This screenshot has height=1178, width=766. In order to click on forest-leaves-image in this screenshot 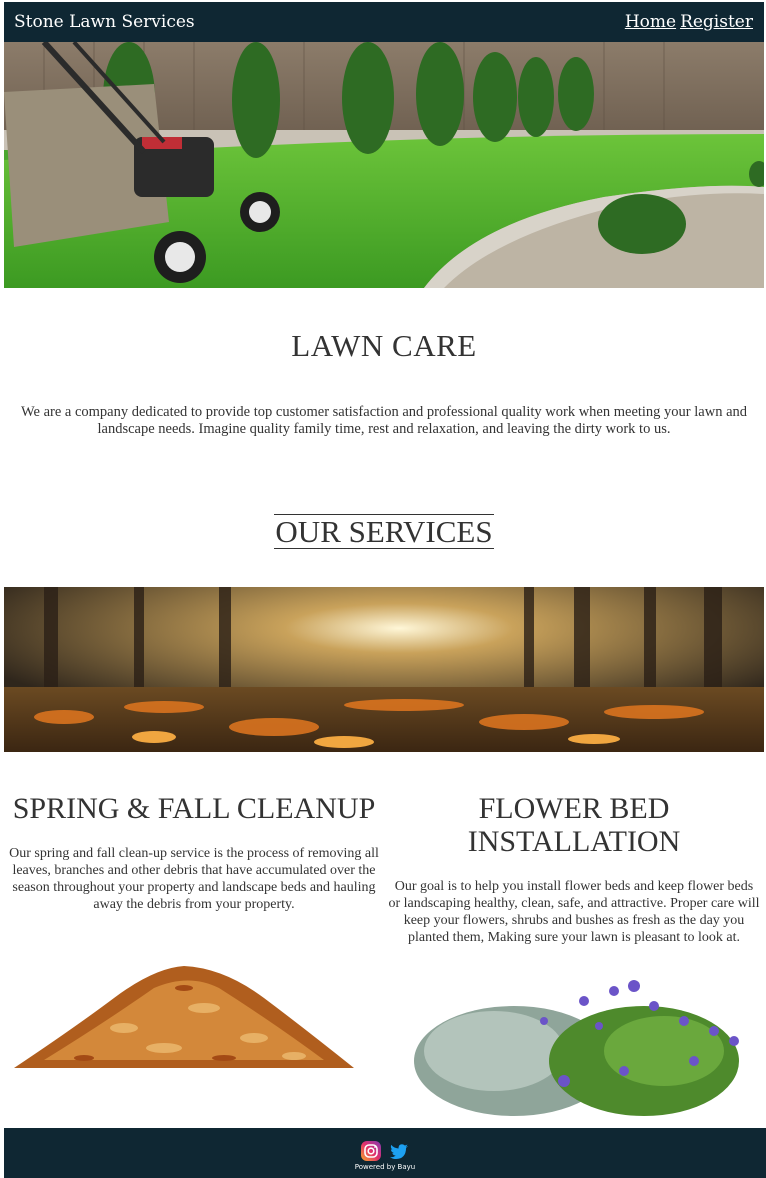, I will do `click(384, 669)`.